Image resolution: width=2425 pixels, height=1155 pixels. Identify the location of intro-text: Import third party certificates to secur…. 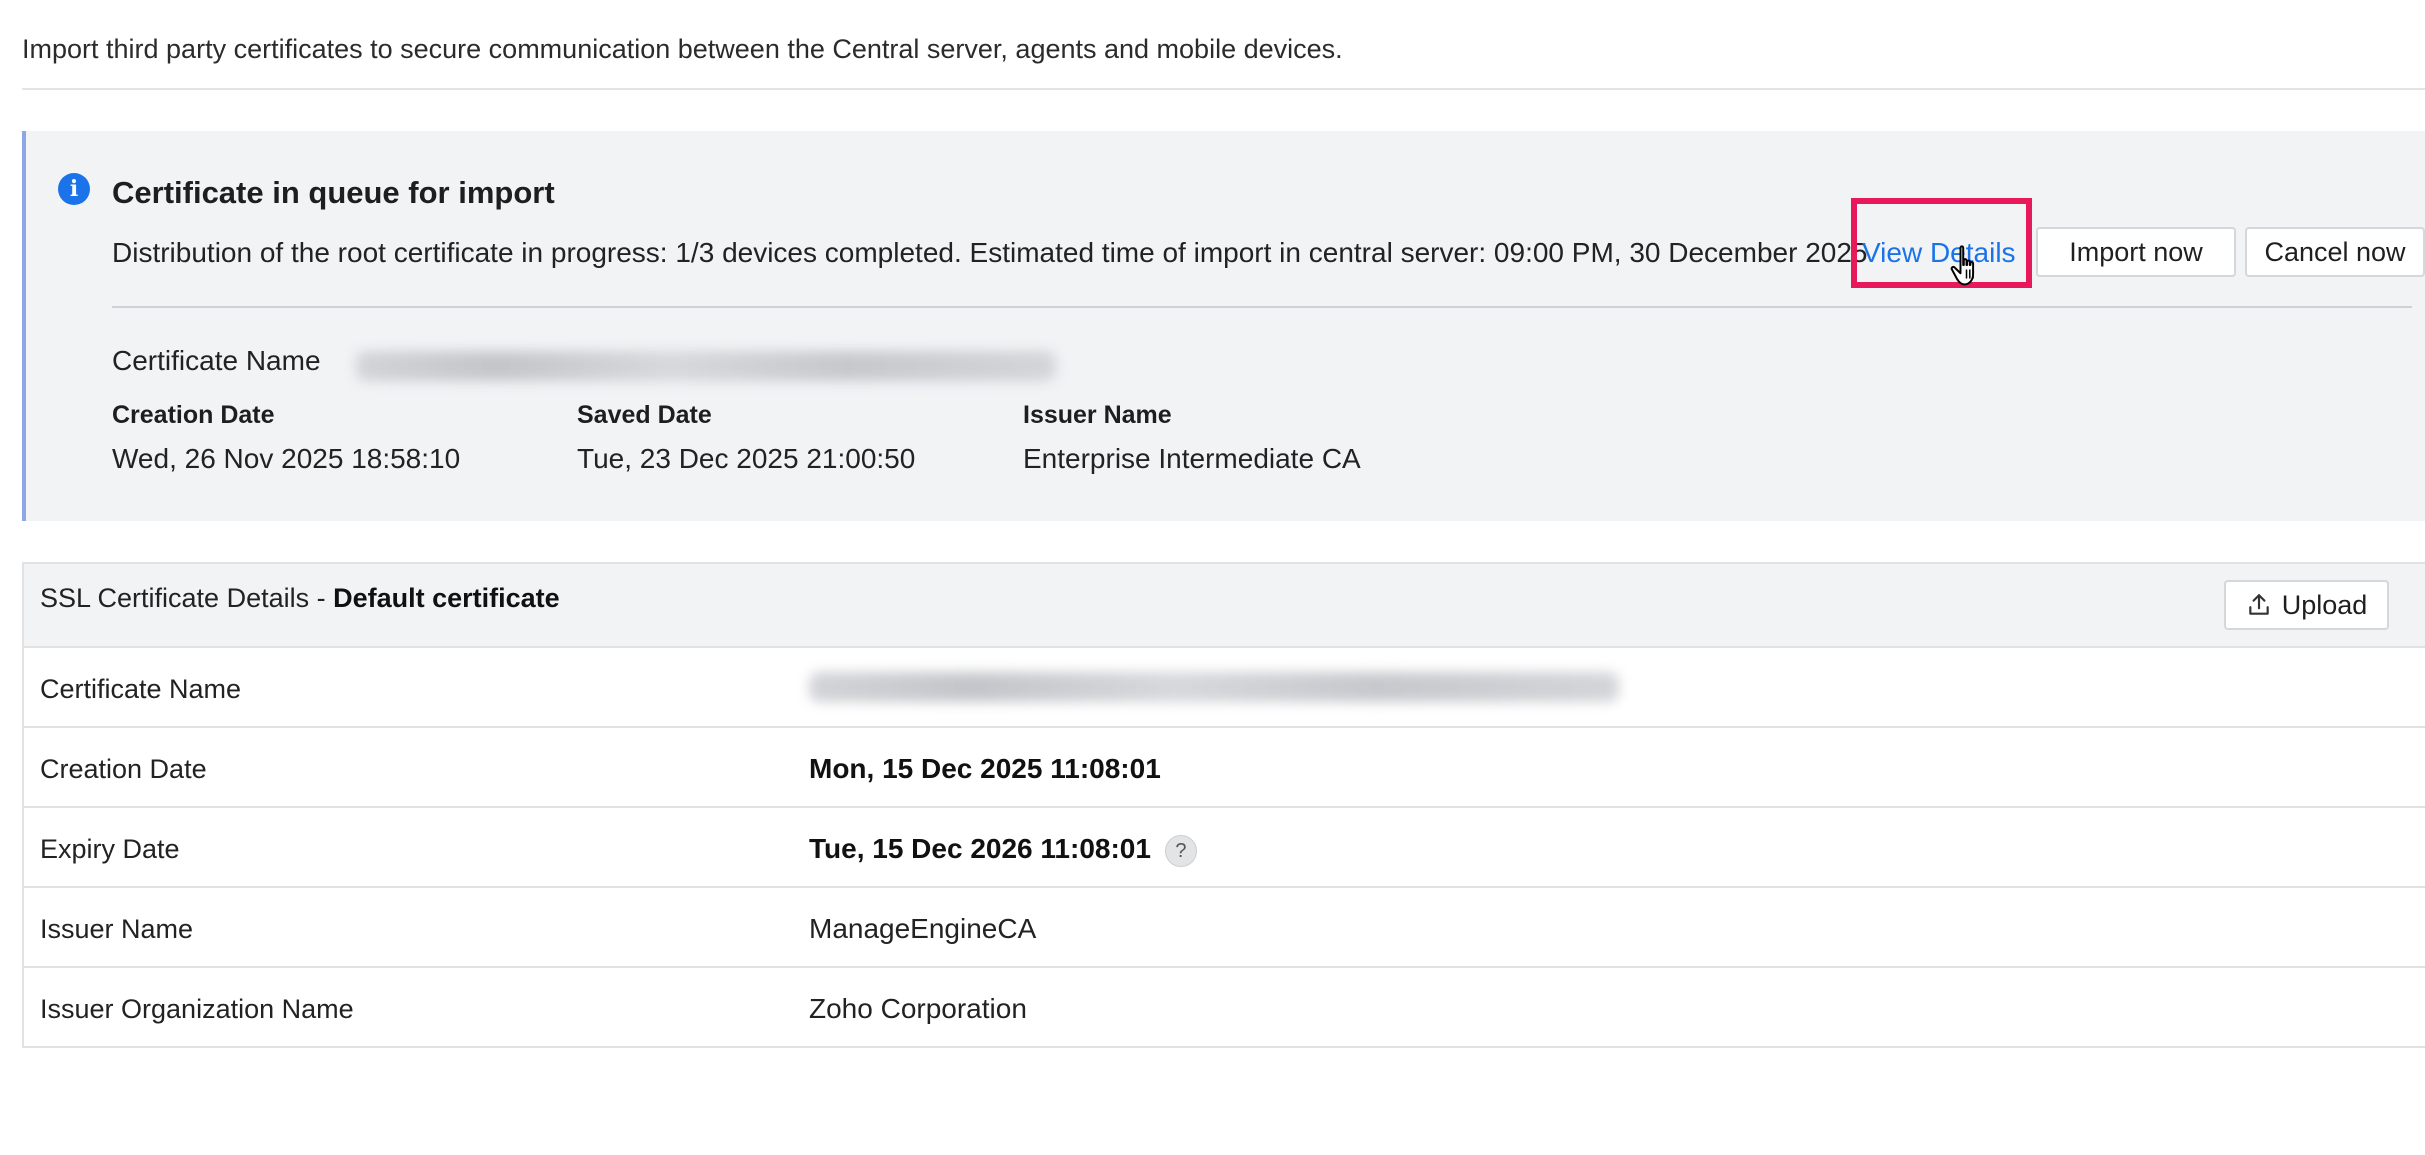
(682, 49).